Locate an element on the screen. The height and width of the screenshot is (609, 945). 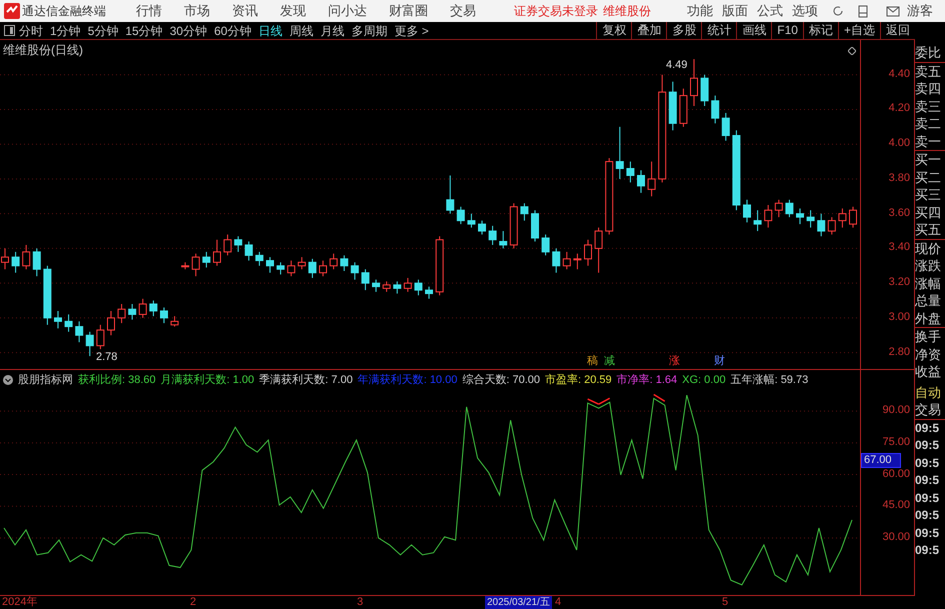
axis-label: 3.00 is located at coordinates (899, 317).